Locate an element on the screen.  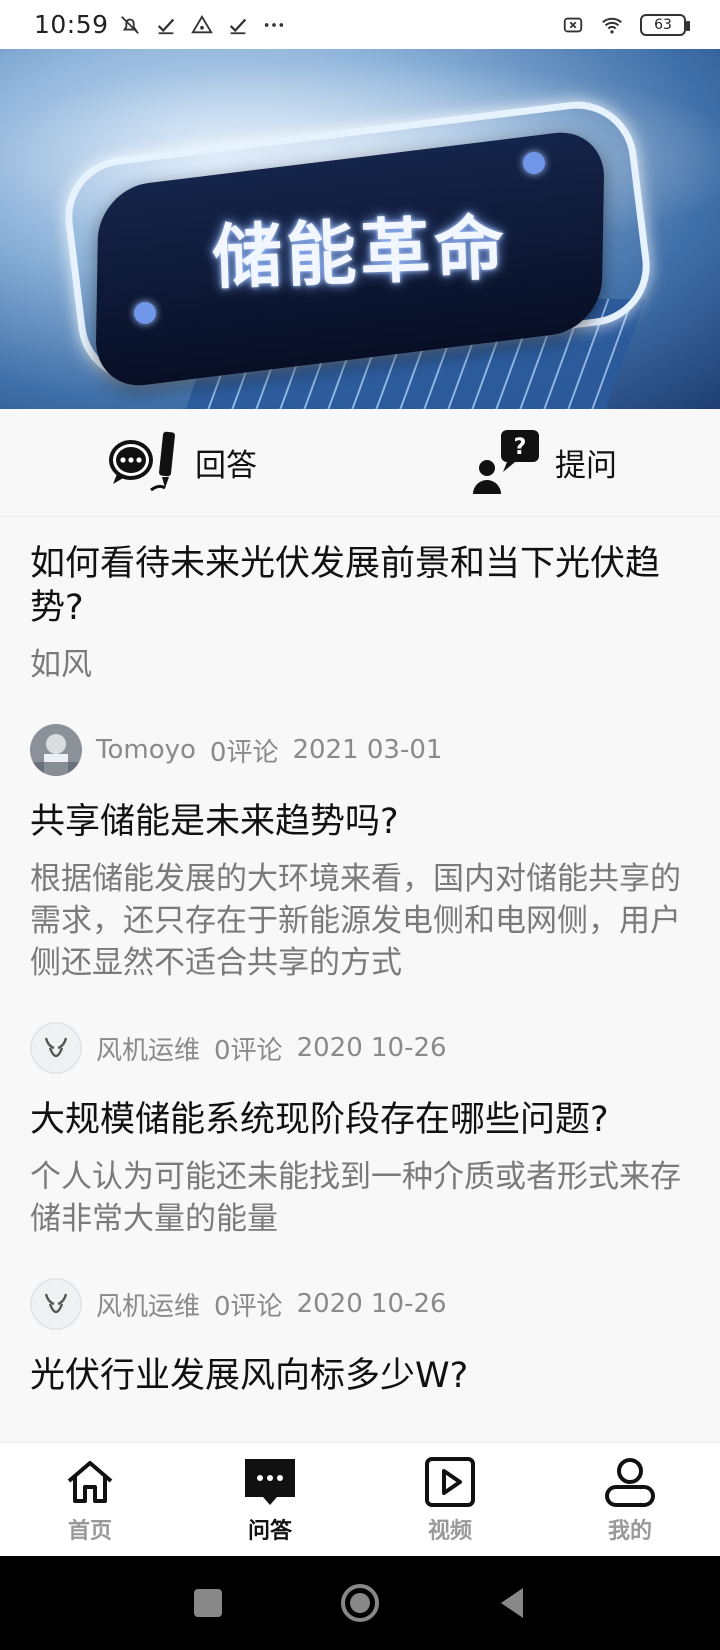
tab-video: 视频 is located at coordinates (450, 1499).